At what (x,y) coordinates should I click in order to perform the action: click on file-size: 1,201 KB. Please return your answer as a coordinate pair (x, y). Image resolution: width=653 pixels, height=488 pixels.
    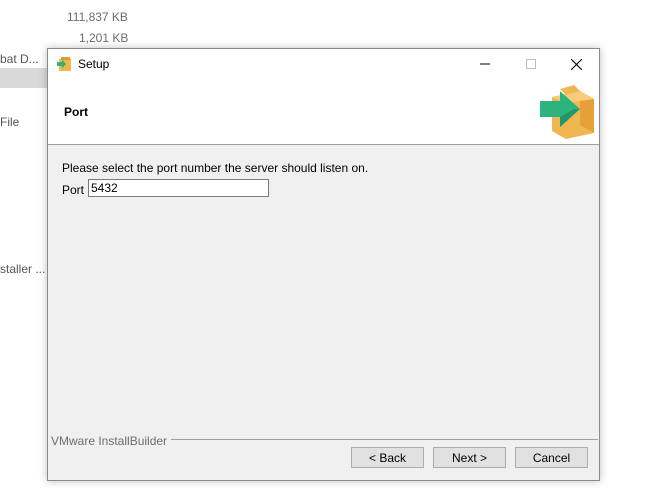
    Looking at the image, I should click on (104, 38).